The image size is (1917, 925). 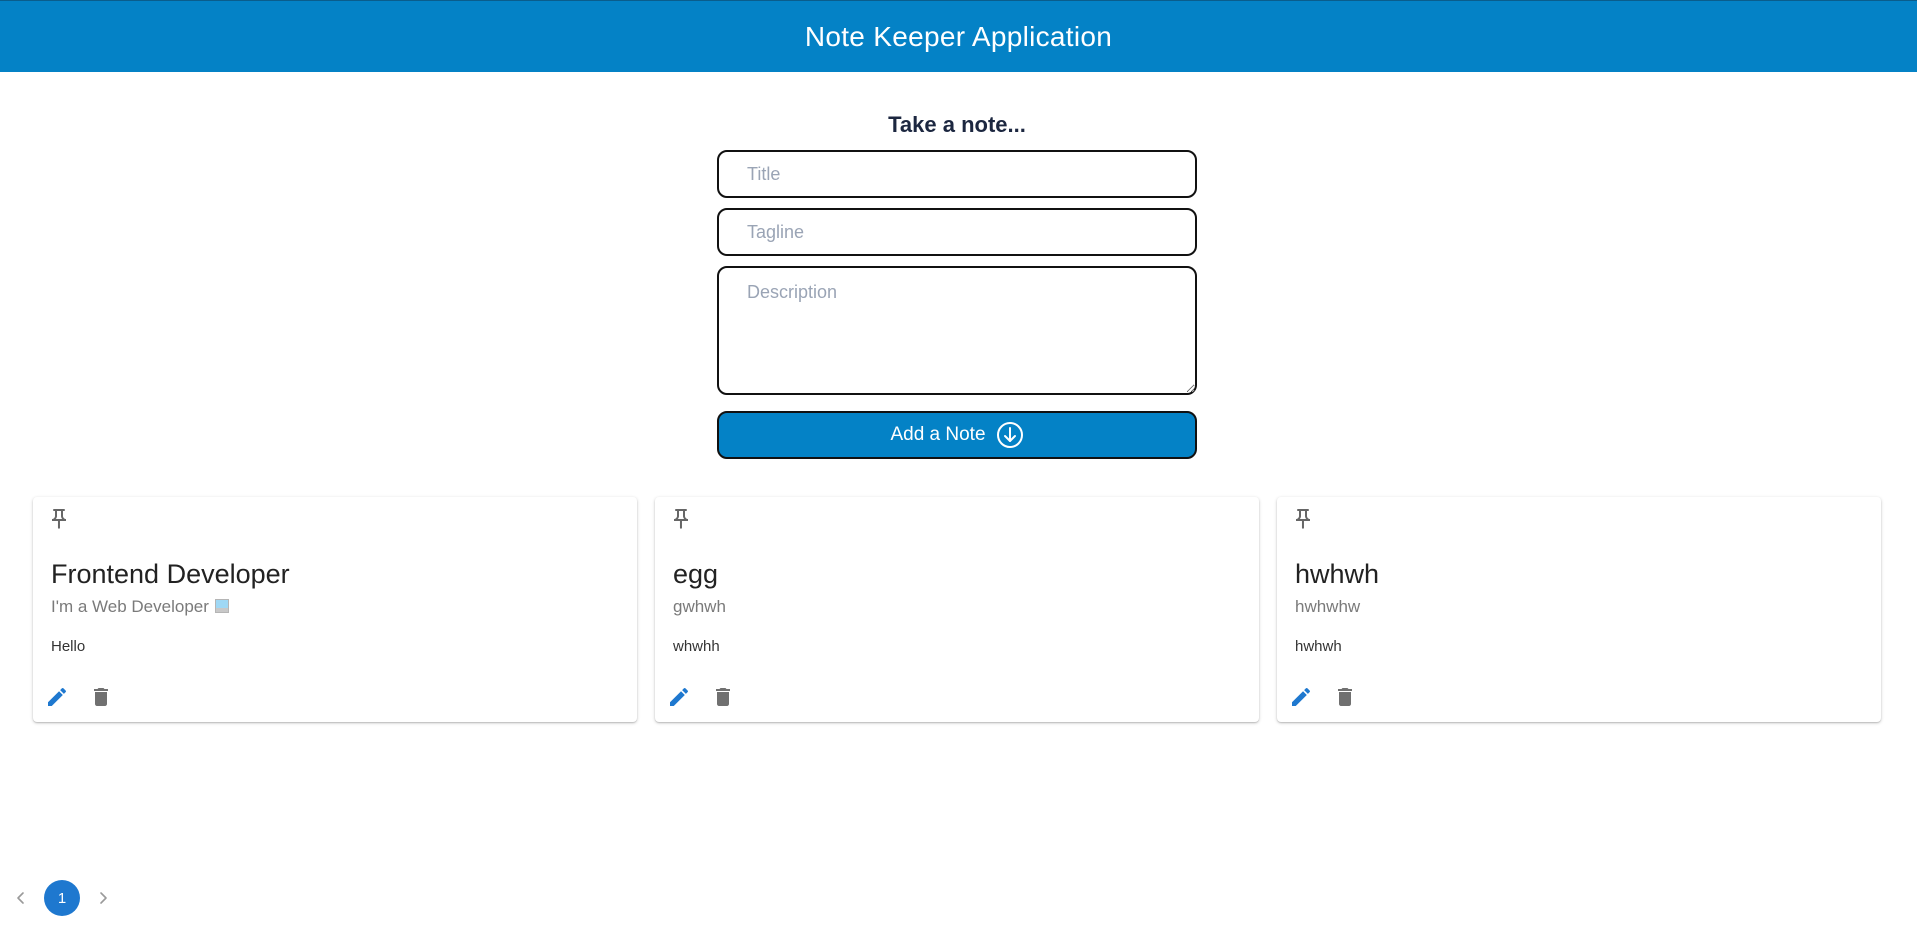 I want to click on add-note-button: Add a Note, so click(x=957, y=435).